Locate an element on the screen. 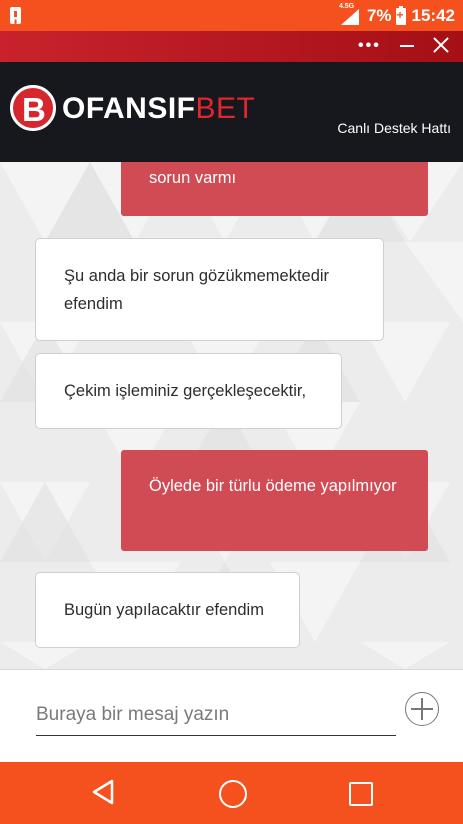  status-indicators: 4.5G 7% 15:42 is located at coordinates (397, 15).